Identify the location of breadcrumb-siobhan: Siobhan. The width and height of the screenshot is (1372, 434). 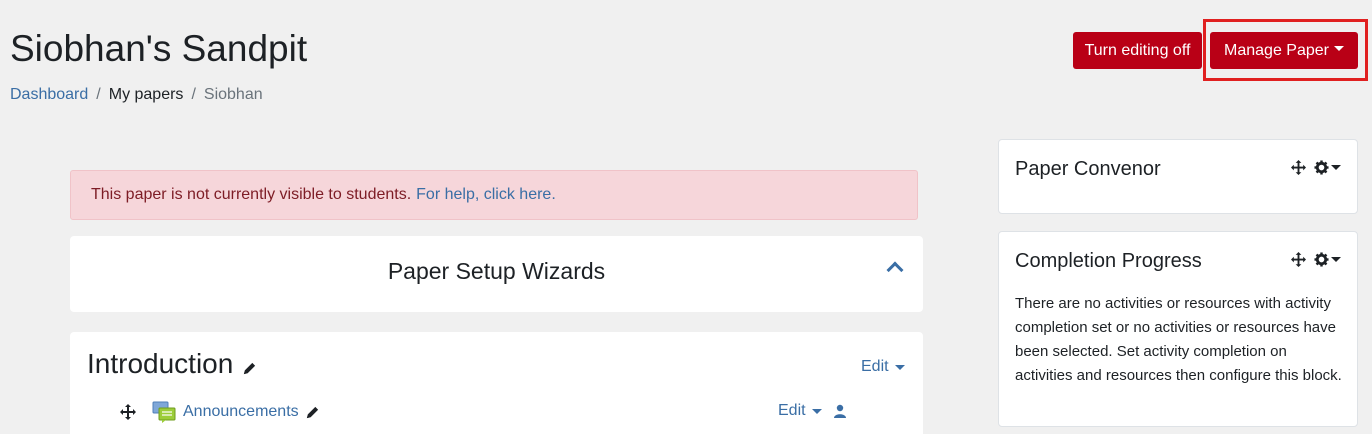
(233, 95).